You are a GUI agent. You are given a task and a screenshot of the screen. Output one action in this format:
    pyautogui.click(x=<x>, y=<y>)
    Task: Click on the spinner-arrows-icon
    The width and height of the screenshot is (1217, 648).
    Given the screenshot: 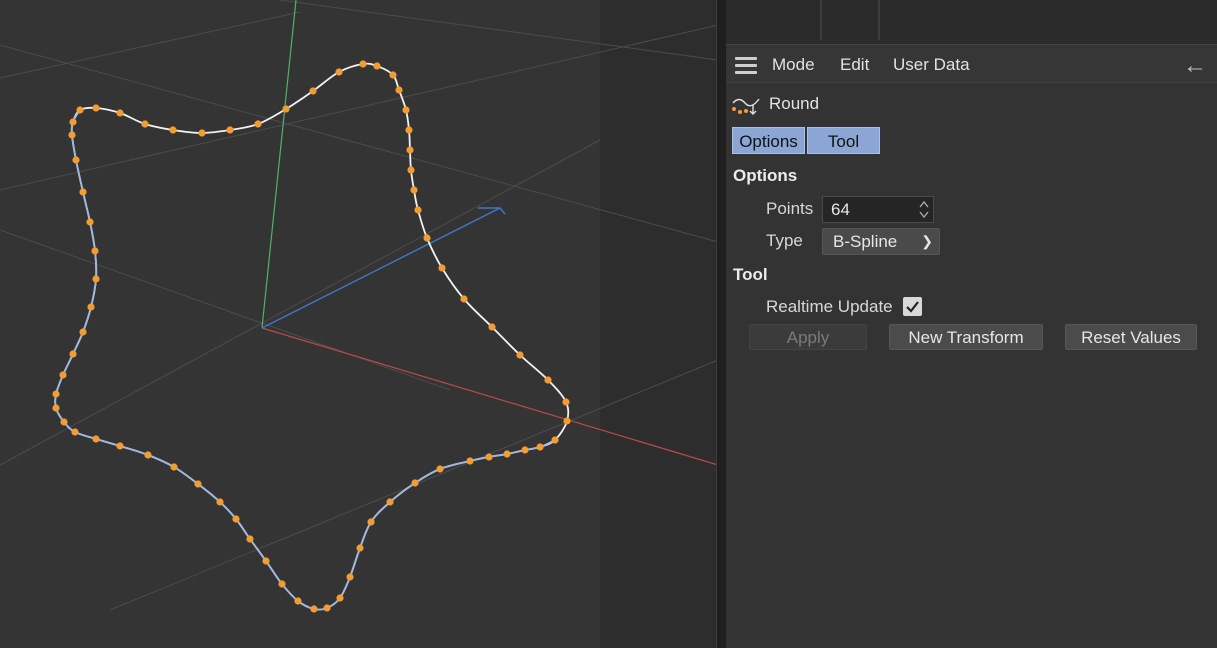 What is the action you would take?
    pyautogui.click(x=924, y=209)
    